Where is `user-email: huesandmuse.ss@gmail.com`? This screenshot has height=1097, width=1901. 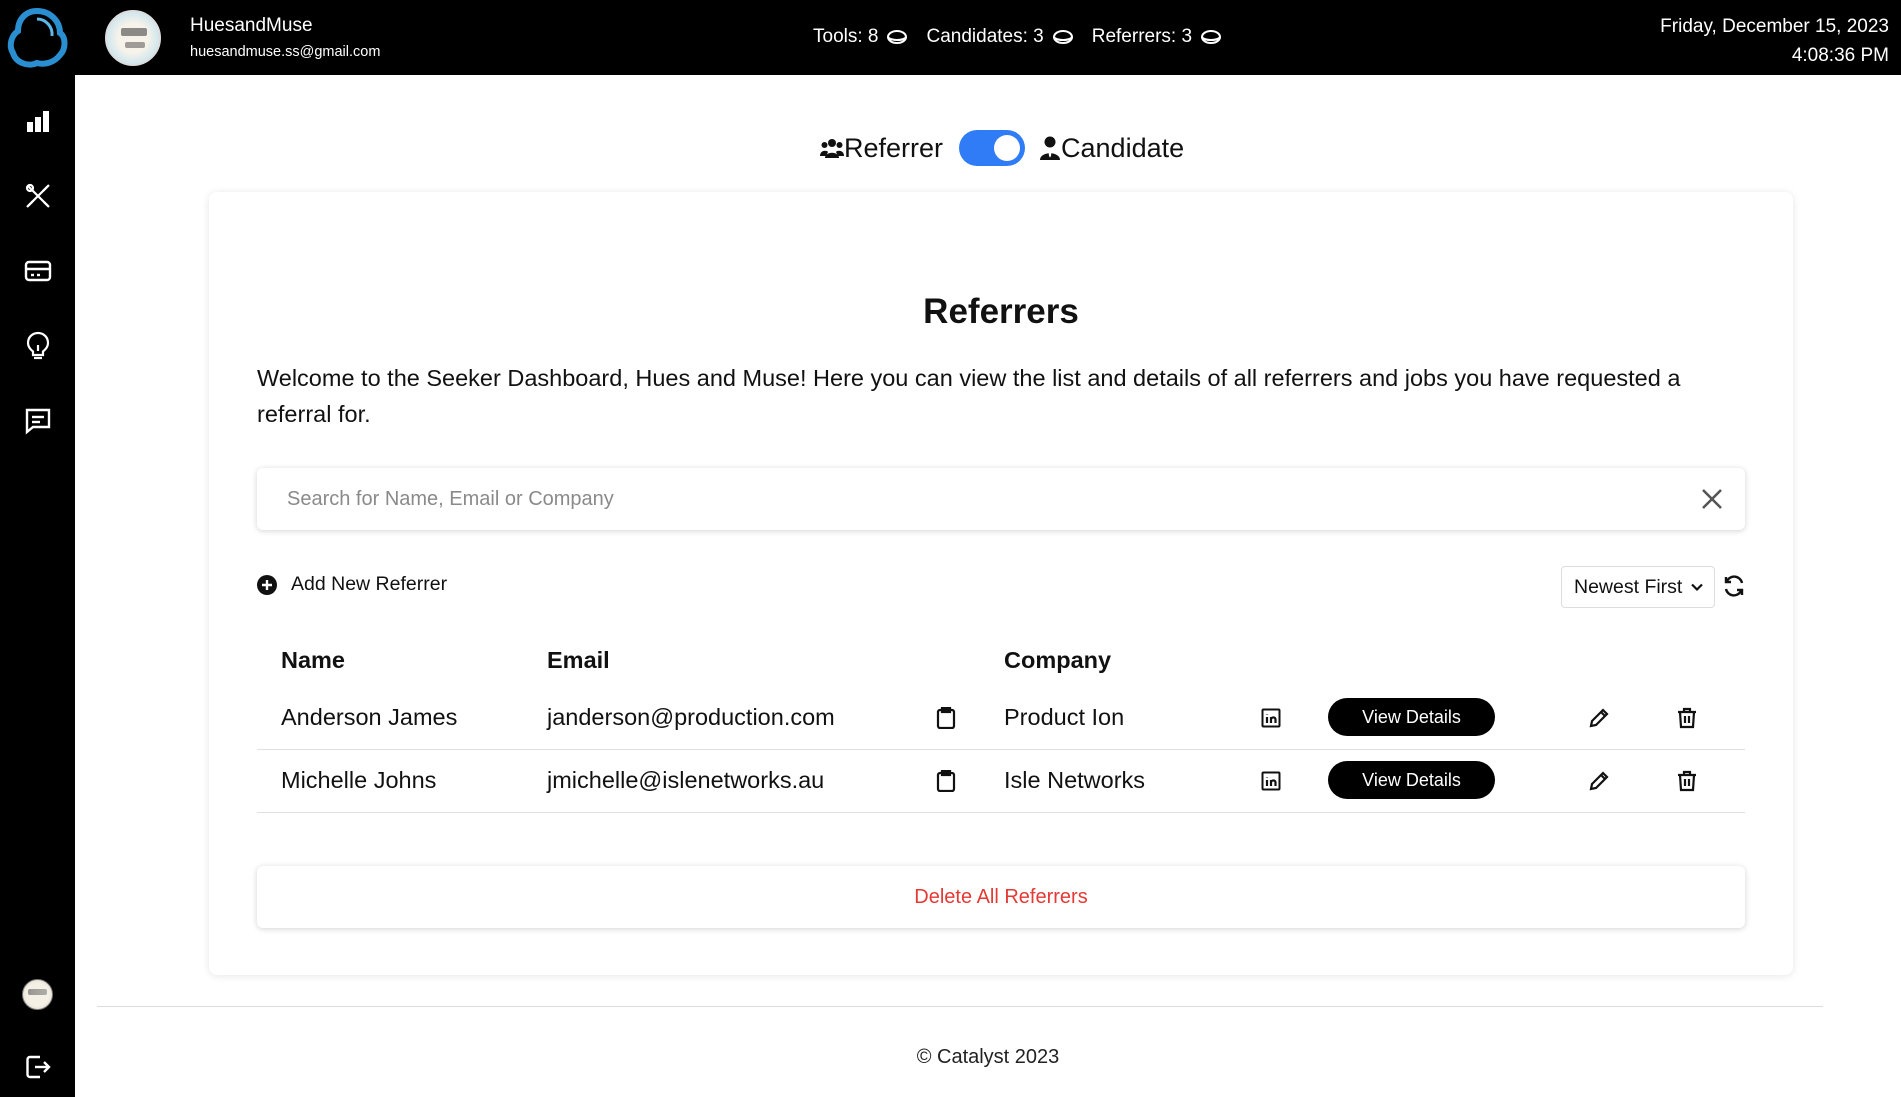 user-email: huesandmuse.ss@gmail.com is located at coordinates (285, 52).